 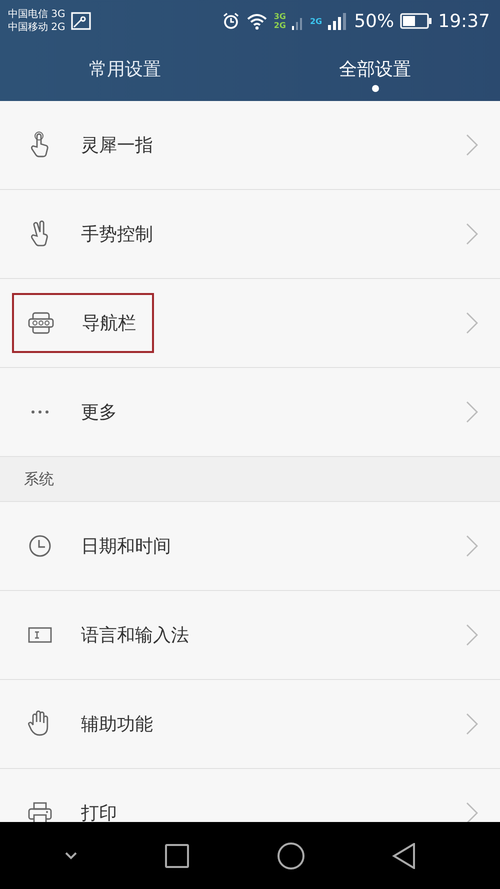 What do you see at coordinates (117, 234) in the screenshot?
I see `row-label: 手势控制` at bounding box center [117, 234].